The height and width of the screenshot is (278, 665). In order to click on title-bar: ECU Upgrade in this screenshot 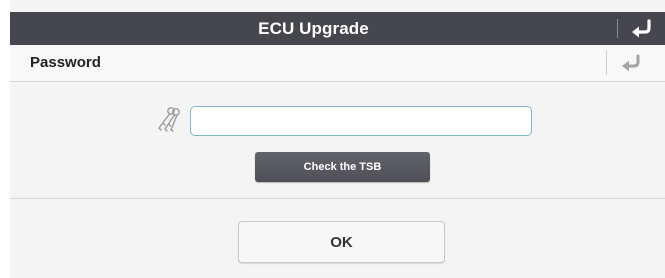, I will do `click(337, 28)`.